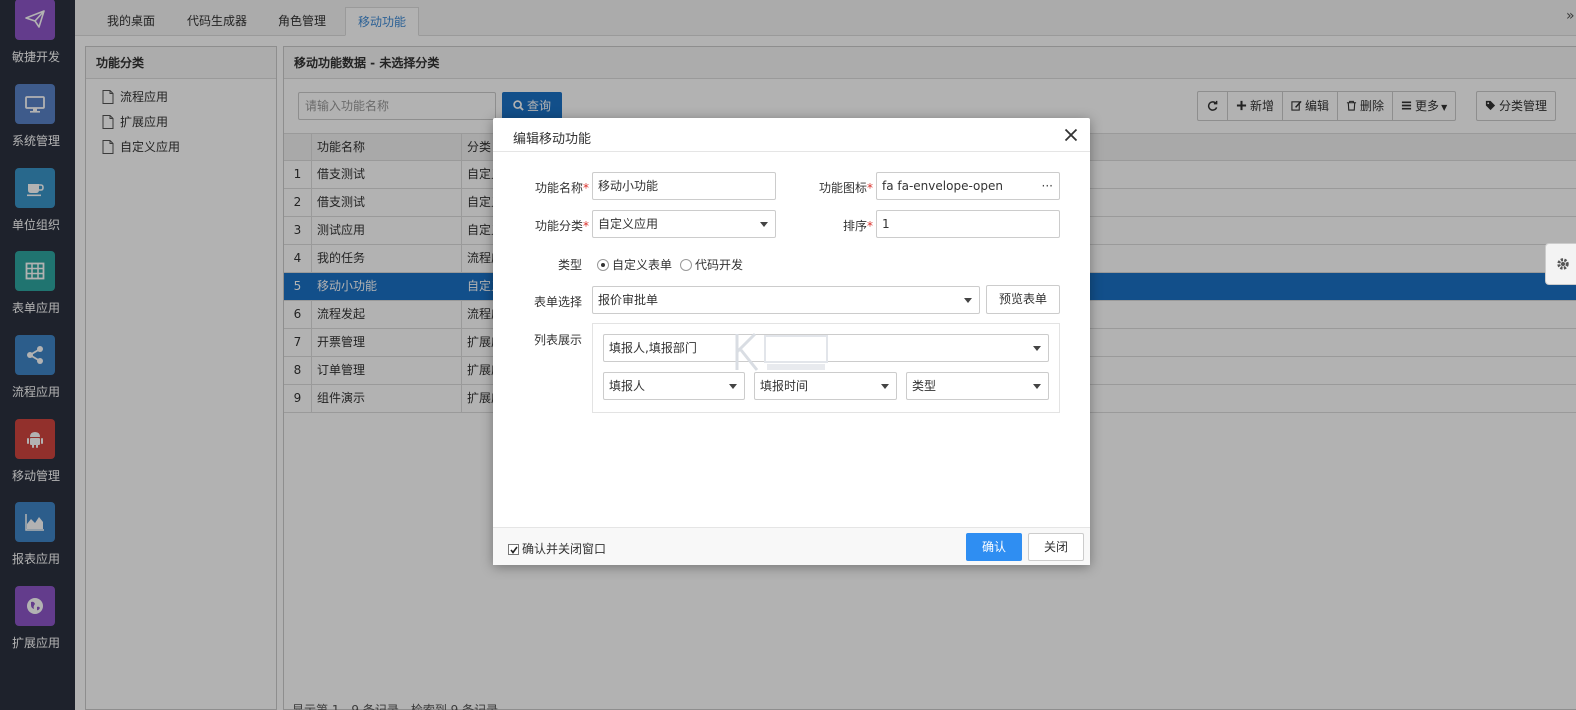  I want to click on close-icon, so click(1071, 135).